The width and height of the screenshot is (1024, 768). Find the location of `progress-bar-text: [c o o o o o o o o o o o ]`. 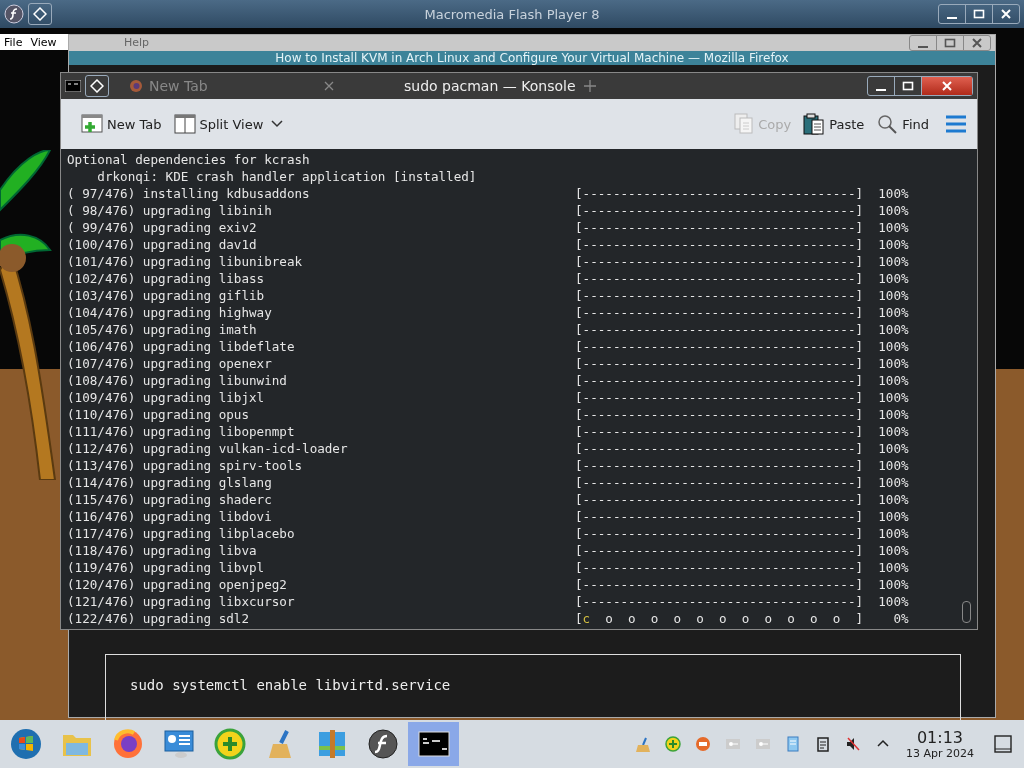

progress-bar-text: [c o o o o o o o o o o o ] is located at coordinates (719, 618).